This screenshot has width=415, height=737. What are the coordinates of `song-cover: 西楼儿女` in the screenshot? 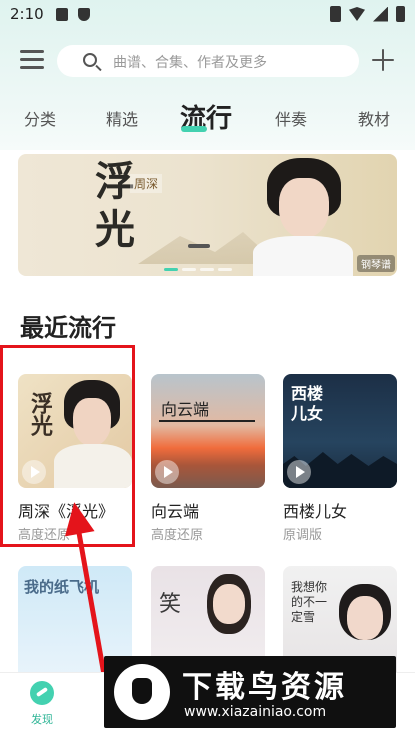 It's located at (340, 431).